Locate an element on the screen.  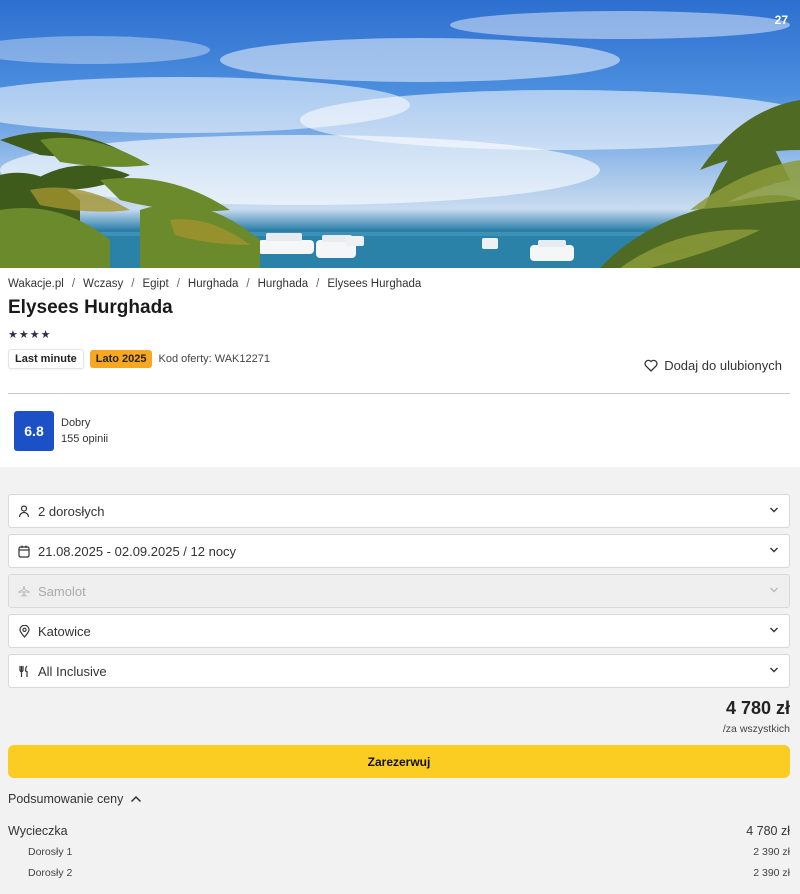
travelers-value: 2 dorosłych is located at coordinates (71, 511).